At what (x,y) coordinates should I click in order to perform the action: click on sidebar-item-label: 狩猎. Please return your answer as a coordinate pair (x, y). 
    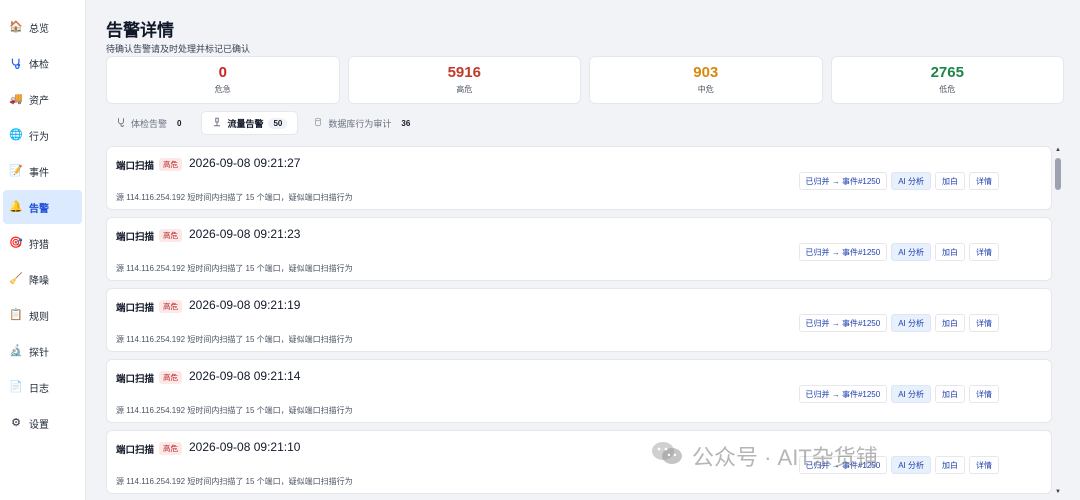
    Looking at the image, I should click on (39, 245).